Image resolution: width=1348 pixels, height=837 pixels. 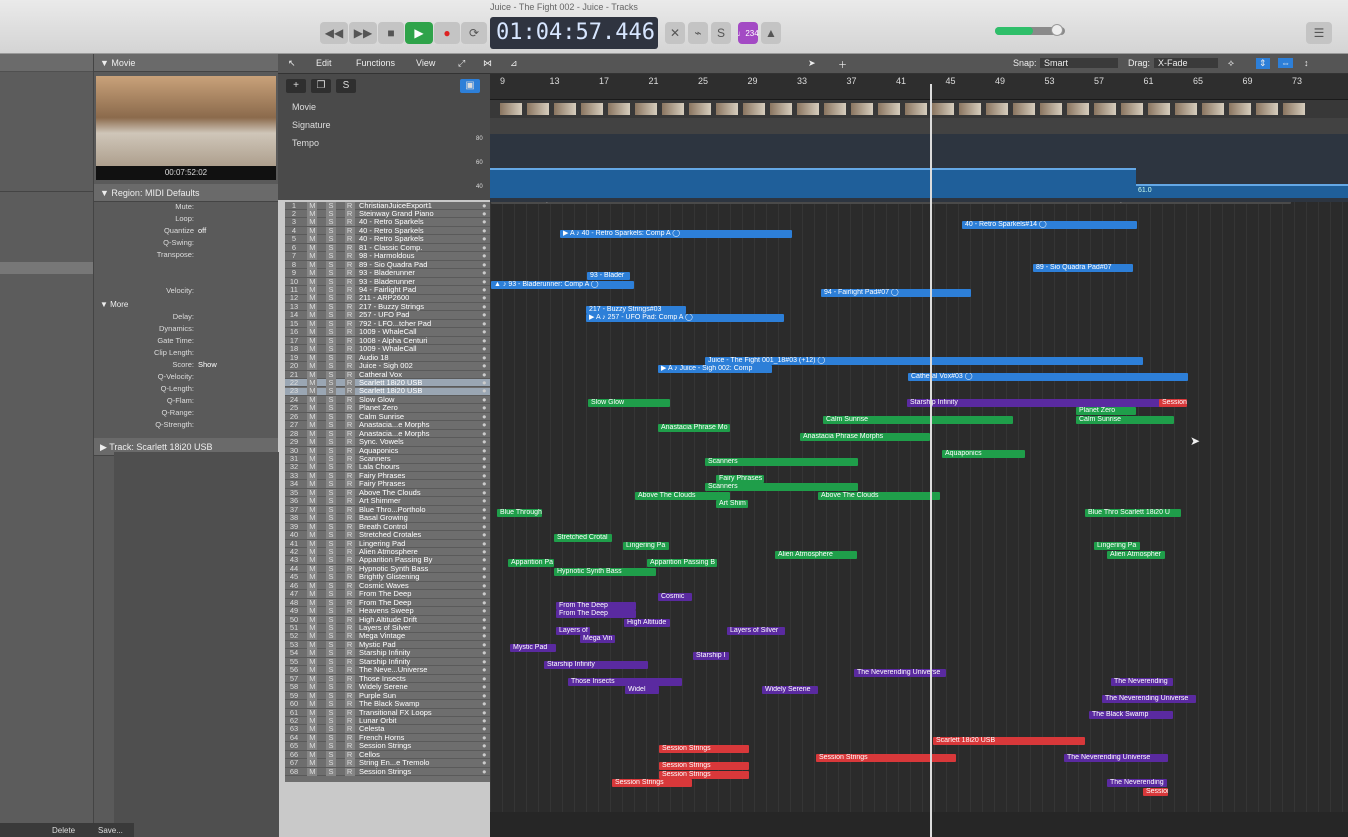 What do you see at coordinates (682, 563) in the screenshot?
I see `arrange-region: Apparition Passing B` at bounding box center [682, 563].